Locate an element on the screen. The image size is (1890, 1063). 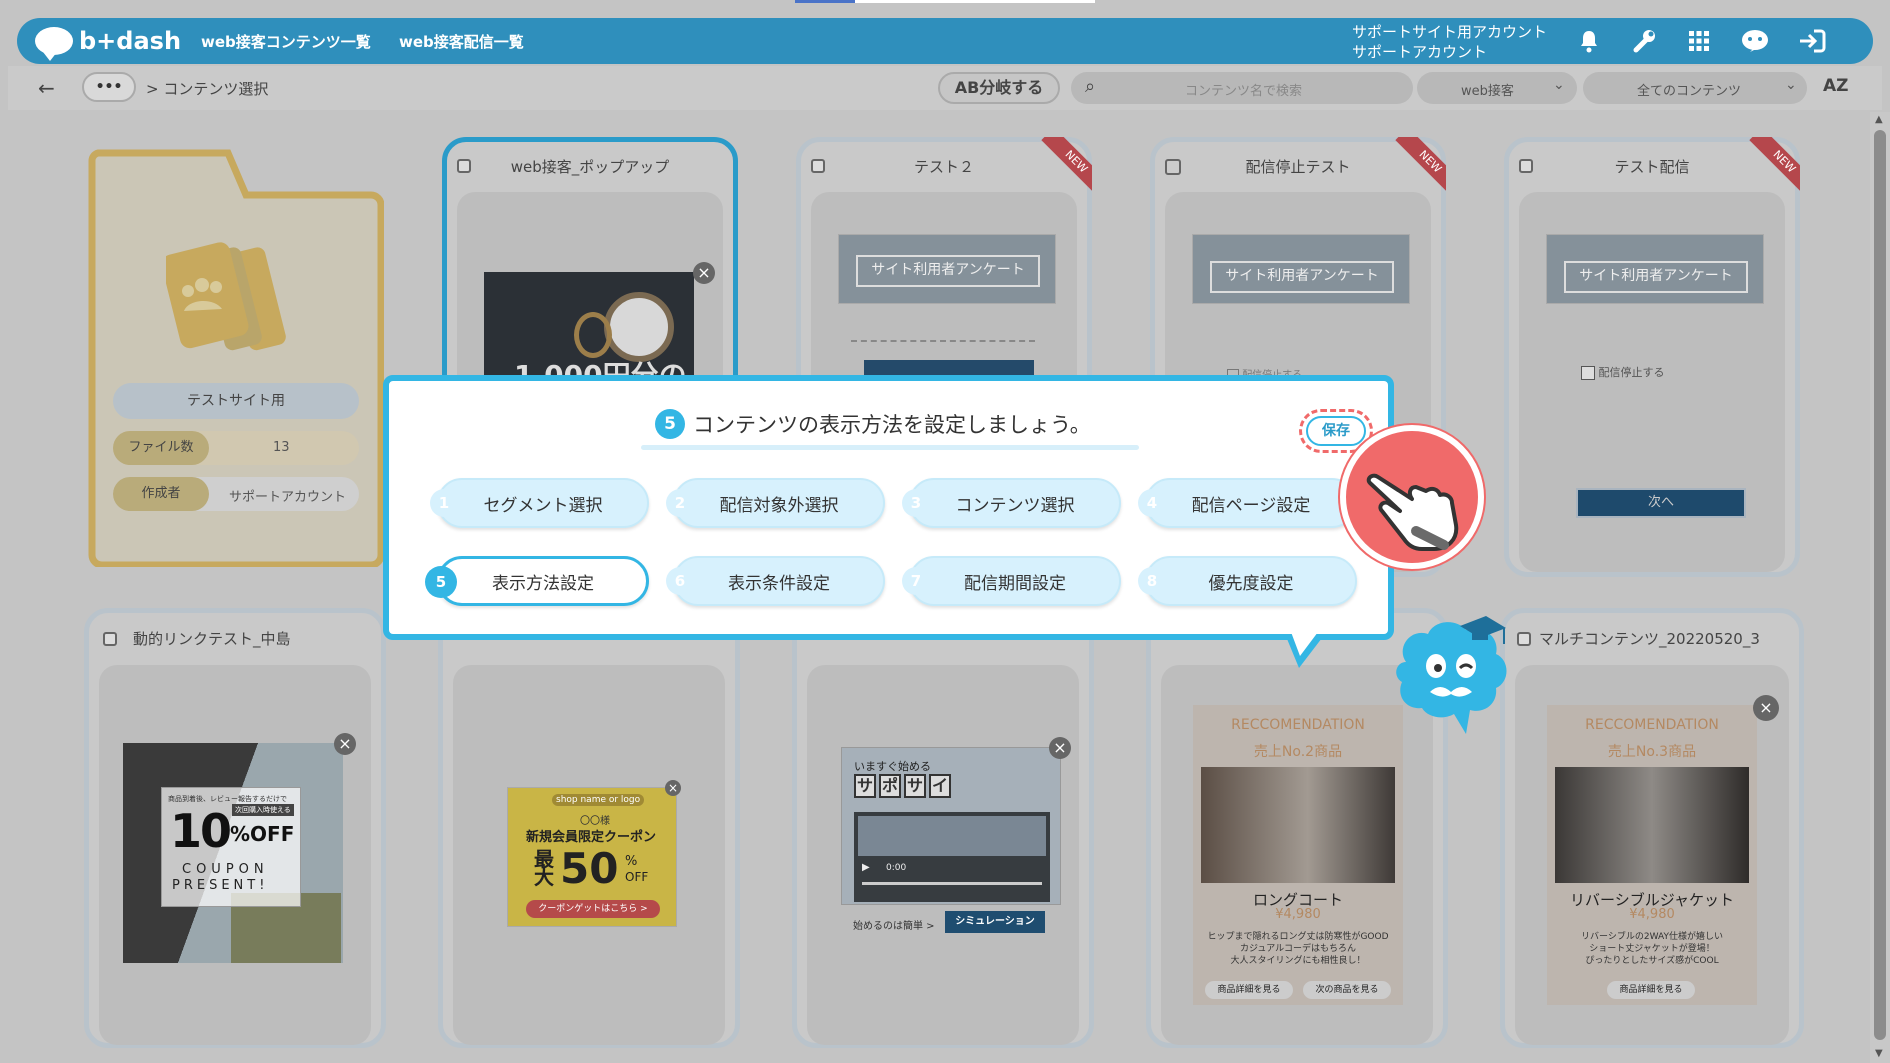
product-detail-button: 商品詳細を見る is located at coordinates (1249, 990).